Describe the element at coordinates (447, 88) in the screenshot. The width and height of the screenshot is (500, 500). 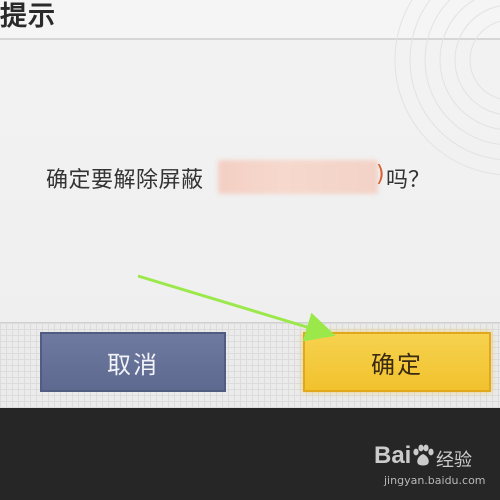
I see `decorative-arcs` at that location.